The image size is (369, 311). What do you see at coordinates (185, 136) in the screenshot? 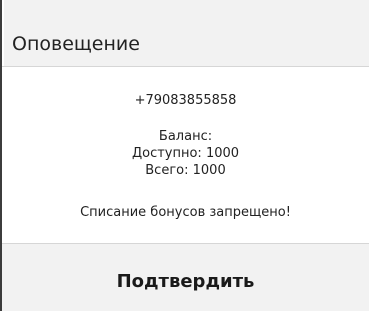
I see `balance-label: Баланс:` at bounding box center [185, 136].